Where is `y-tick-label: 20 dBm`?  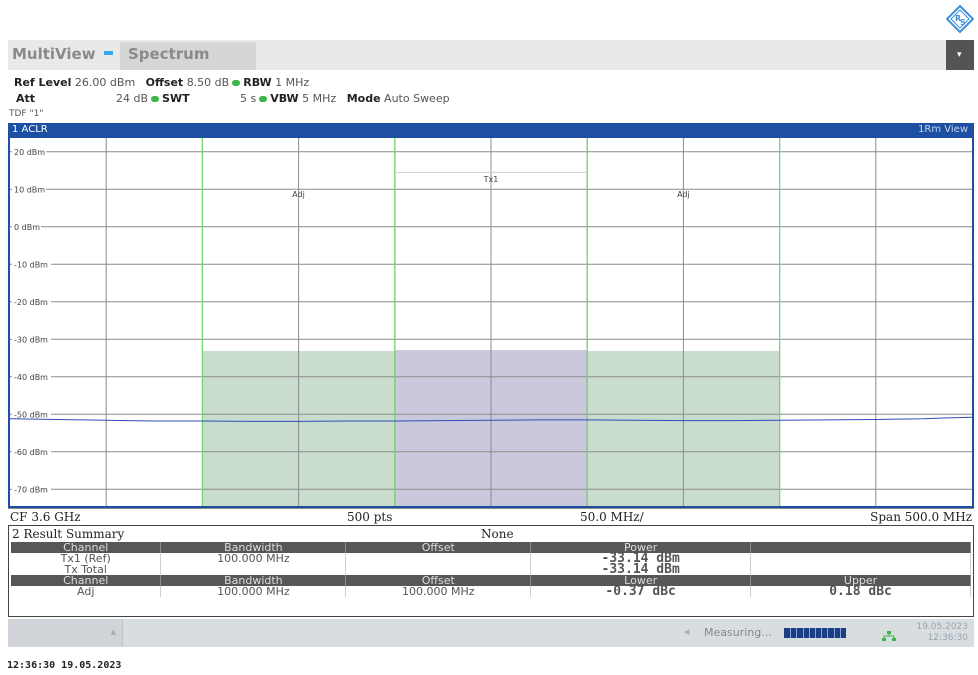 y-tick-label: 20 dBm is located at coordinates (29, 152).